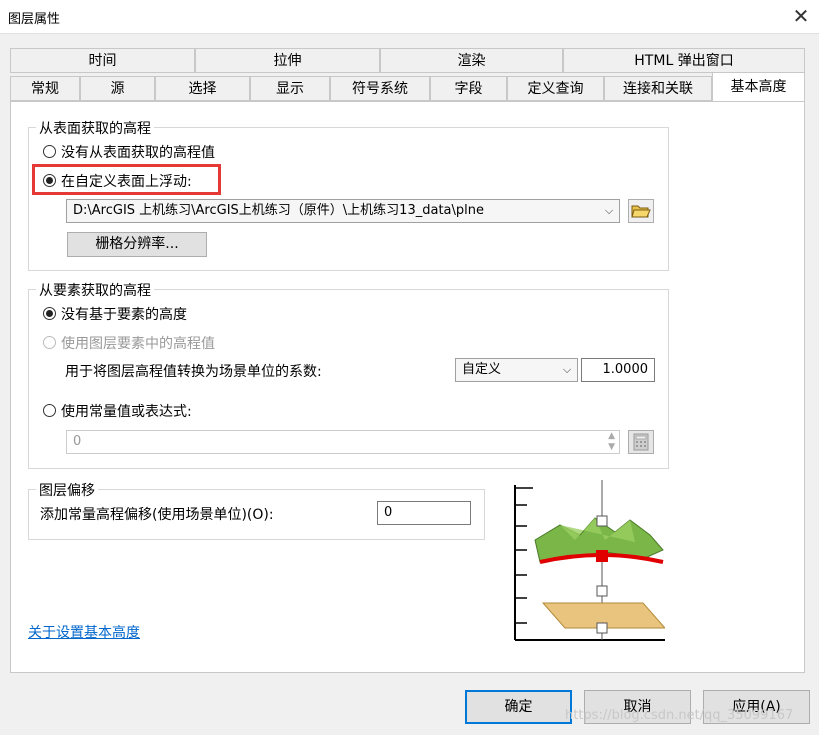  I want to click on tab-extrusion: 拉伸, so click(287, 60).